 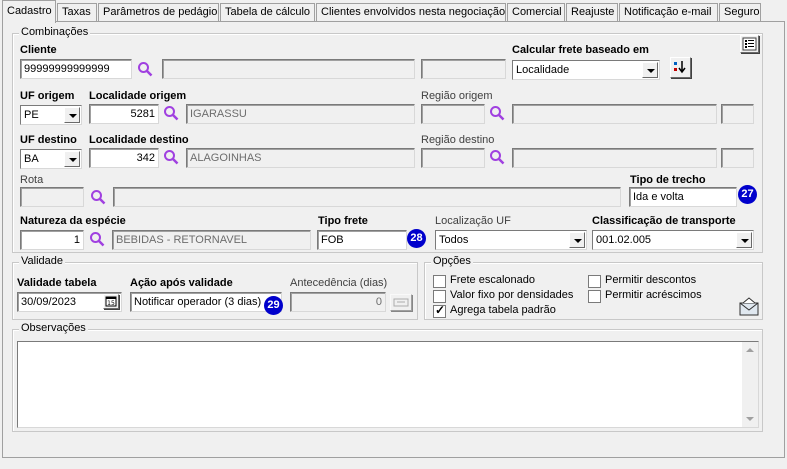 What do you see at coordinates (737, 158) in the screenshot?
I see `regiao-destino-extra-field` at bounding box center [737, 158].